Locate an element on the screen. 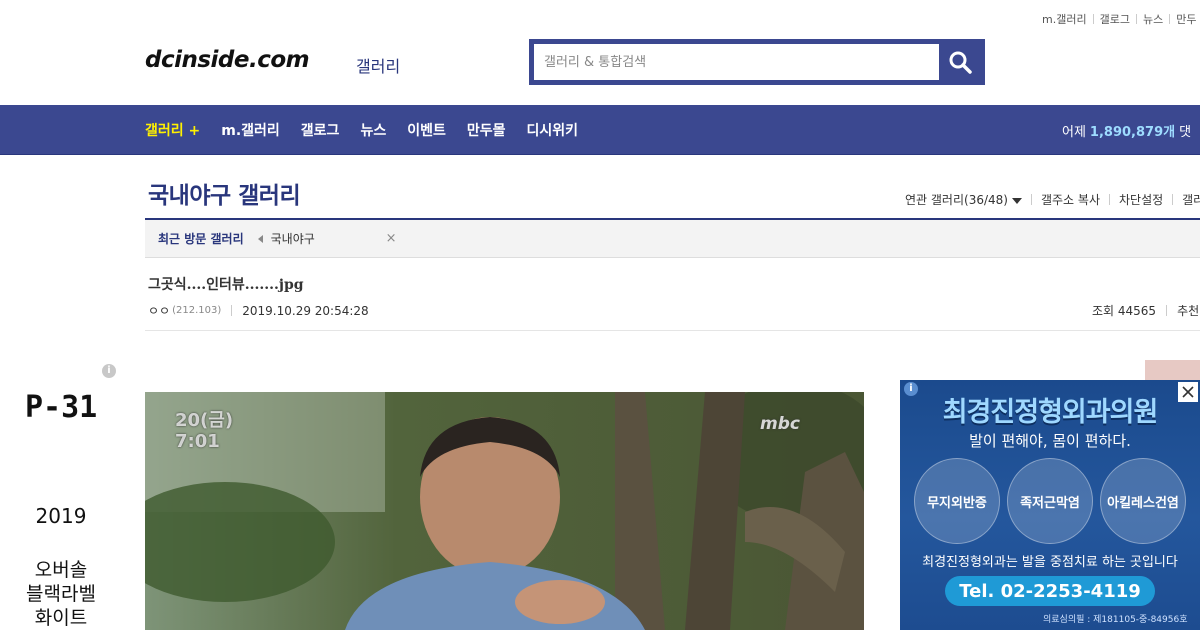 Image resolution: width=1200 pixels, height=630 pixels. ad-subtitle: 발이 편해야, 몸이 편하다. is located at coordinates (1050, 441).